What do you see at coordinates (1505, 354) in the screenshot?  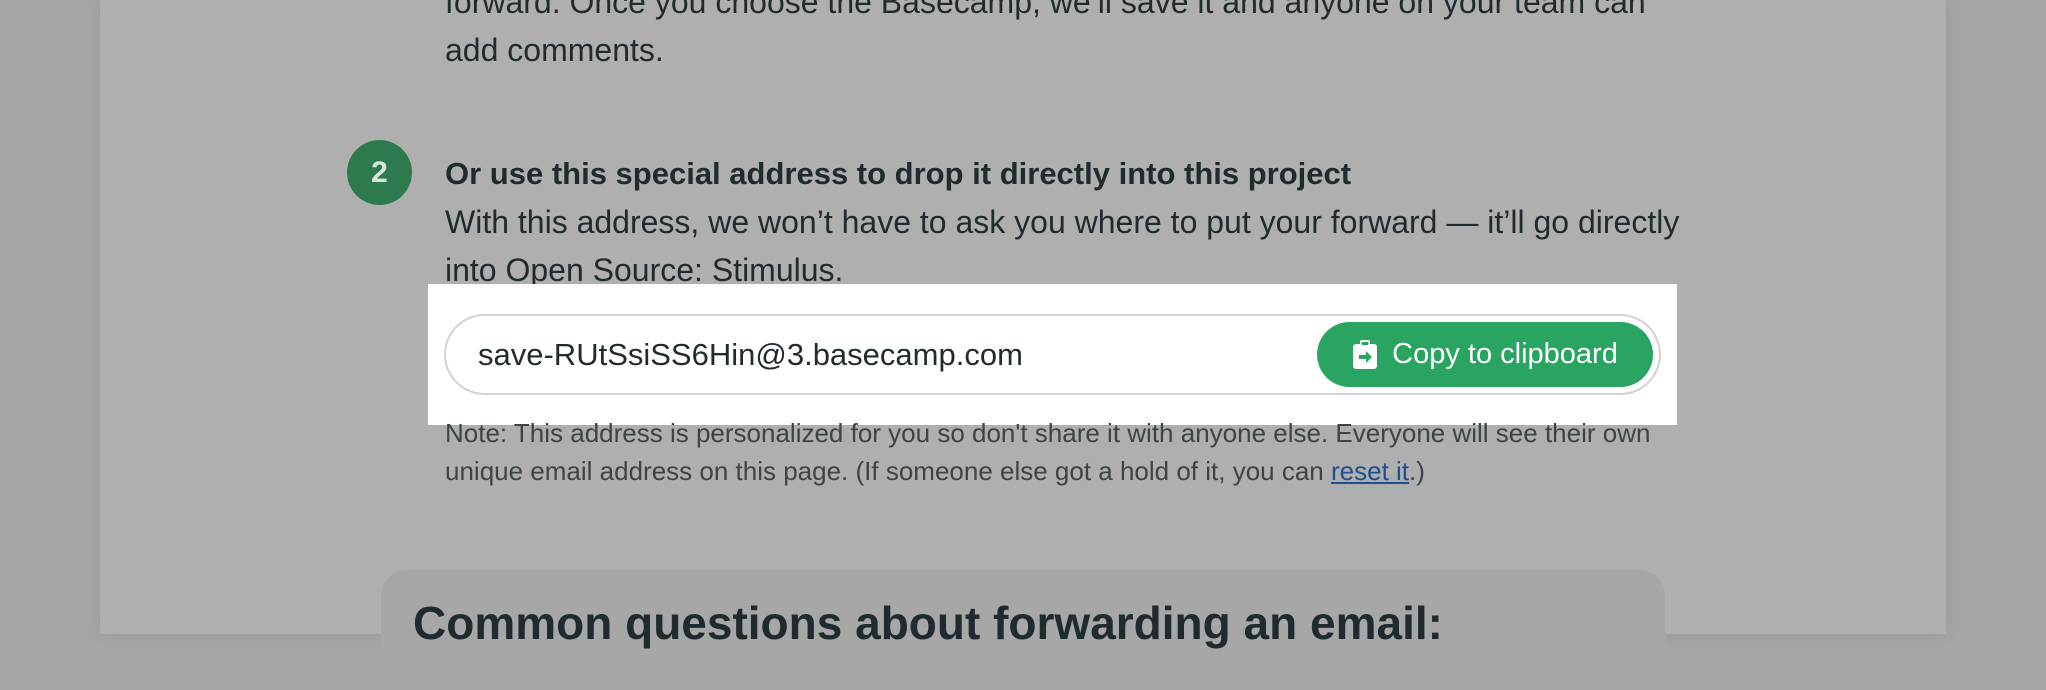 I see `copy-button-label: Copy to clipboard` at bounding box center [1505, 354].